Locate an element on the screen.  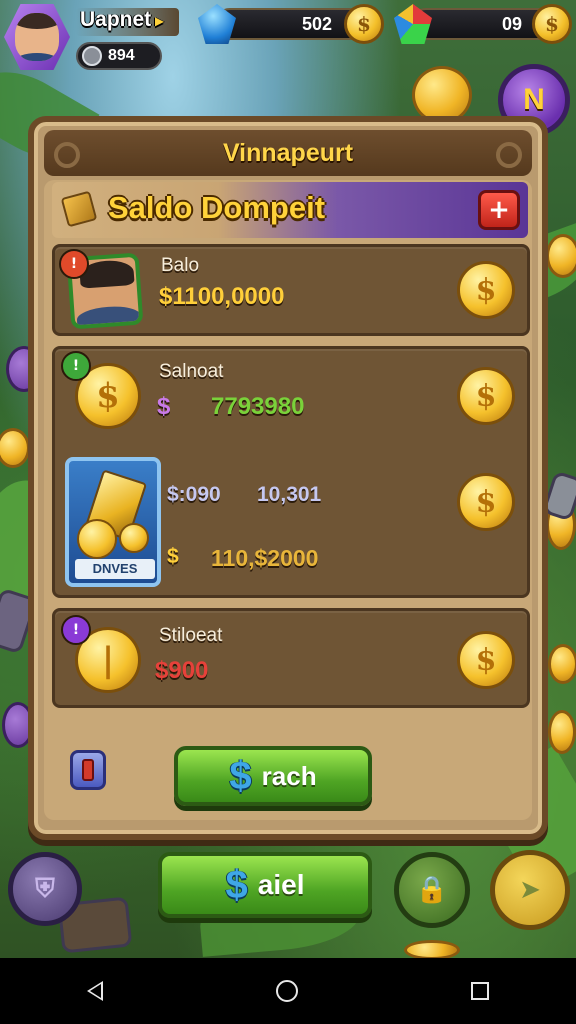
player-name-text: Uapnet is located at coordinates (116, 19).